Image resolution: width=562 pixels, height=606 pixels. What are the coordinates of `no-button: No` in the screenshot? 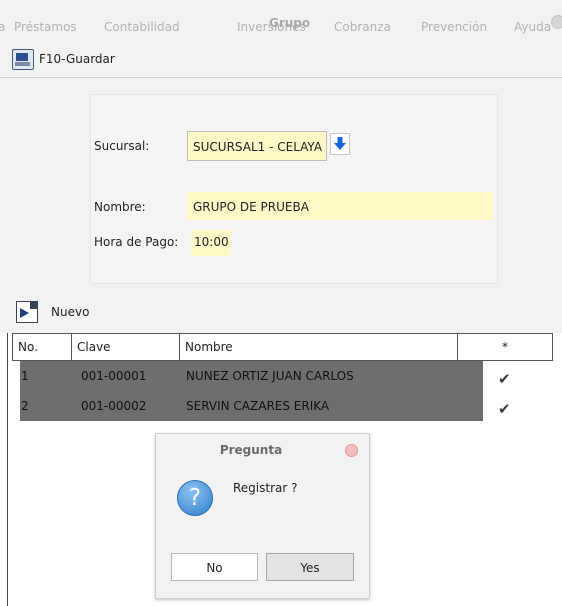 It's located at (214, 567).